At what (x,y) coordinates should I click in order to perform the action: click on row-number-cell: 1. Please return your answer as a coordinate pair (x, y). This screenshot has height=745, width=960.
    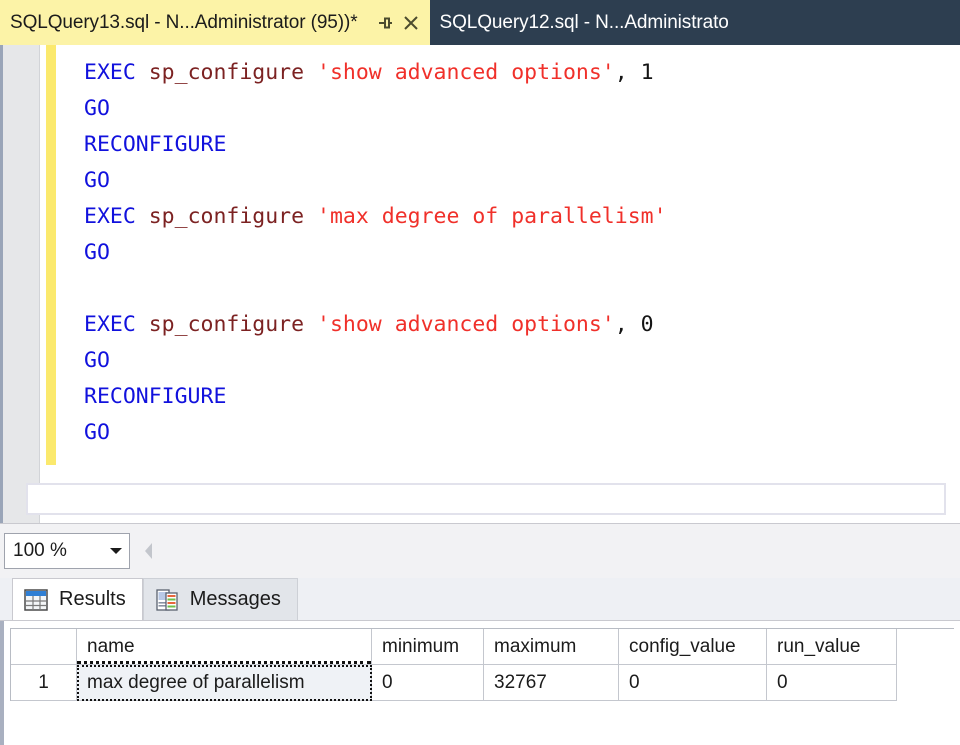
    Looking at the image, I should click on (44, 683).